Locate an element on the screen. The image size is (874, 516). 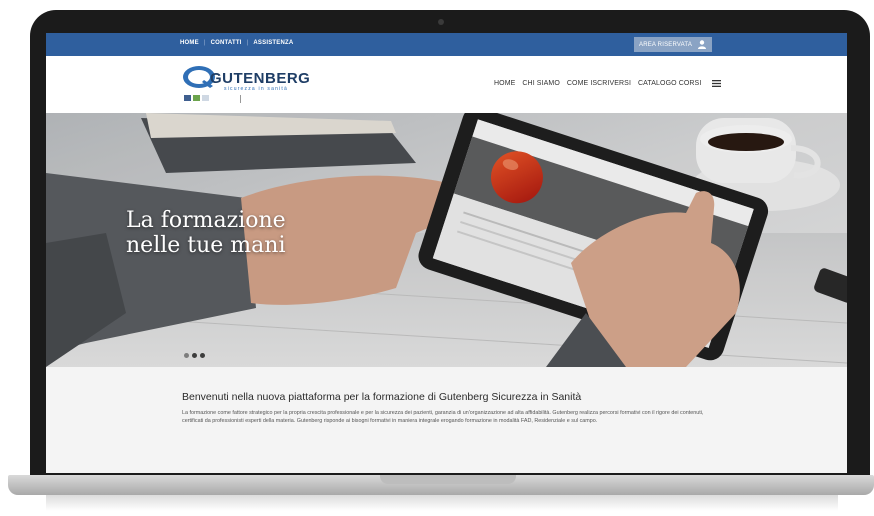
hamburger-menu-icon is located at coordinates (717, 83).